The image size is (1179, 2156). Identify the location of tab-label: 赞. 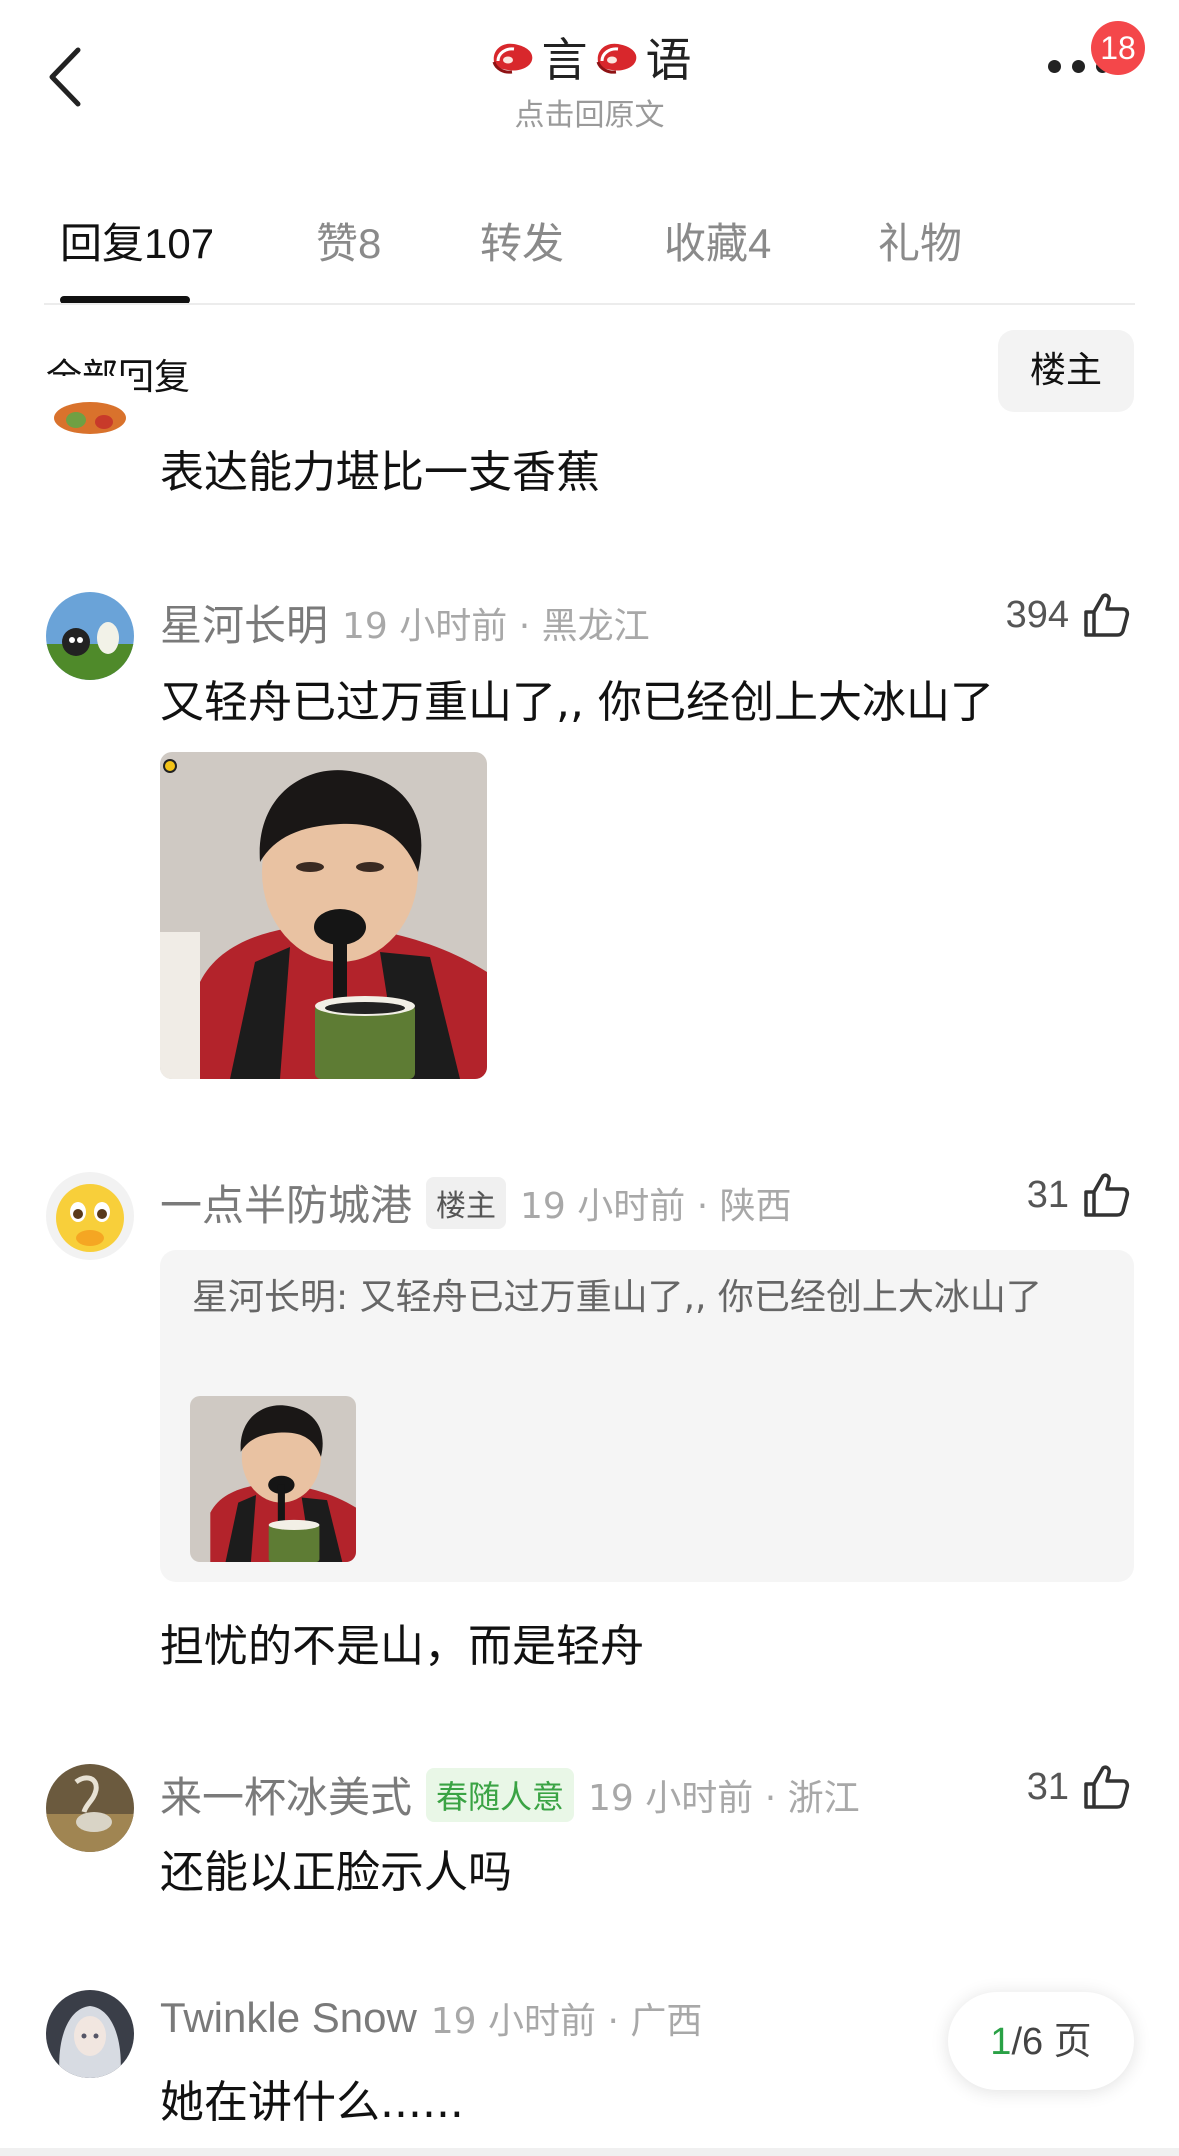
(337, 243).